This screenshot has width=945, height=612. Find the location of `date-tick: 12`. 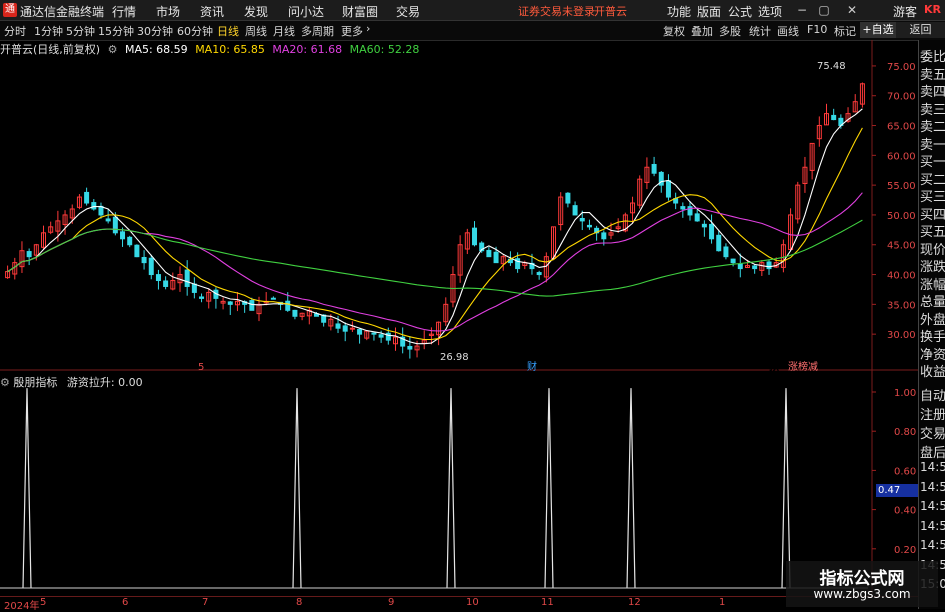

date-tick: 12 is located at coordinates (634, 602).